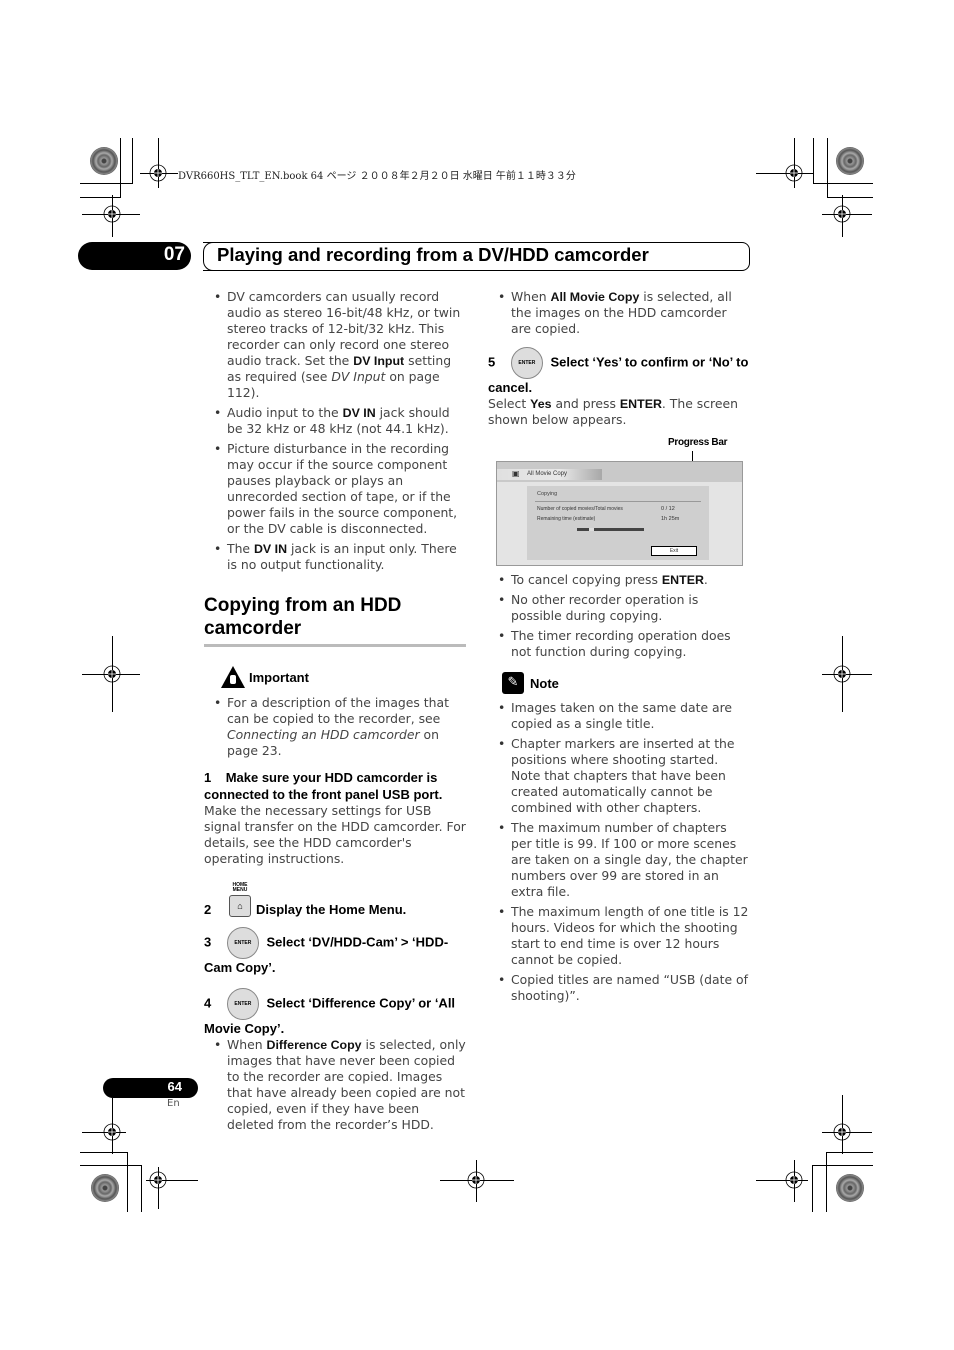 The image size is (954, 1350). Describe the element at coordinates (134, 256) in the screenshot. I see `chapter-tab: 07` at that location.